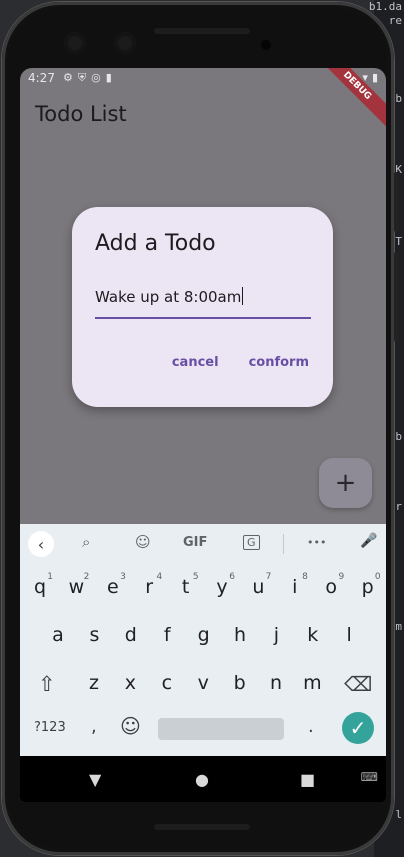  What do you see at coordinates (50, 727) in the screenshot?
I see `symbols-key: ?123` at bounding box center [50, 727].